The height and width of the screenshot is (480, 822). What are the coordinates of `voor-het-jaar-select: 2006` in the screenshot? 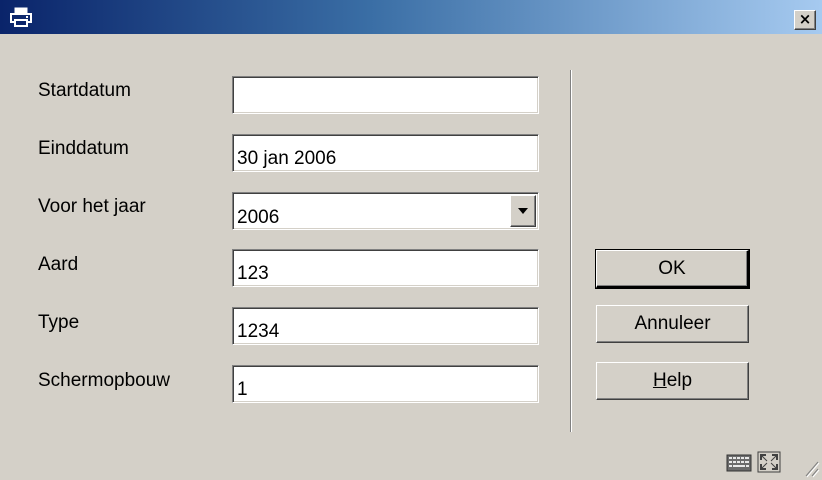 It's located at (385, 211).